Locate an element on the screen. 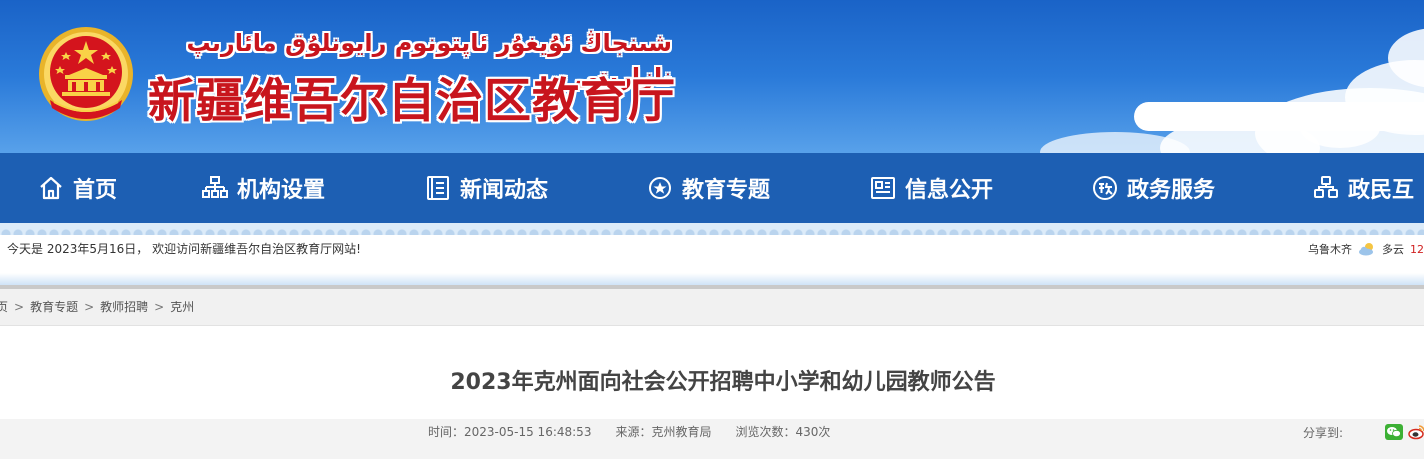 Image resolution: width=1424 pixels, height=459 pixels. view-count: 浏览次数：430次 is located at coordinates (783, 432).